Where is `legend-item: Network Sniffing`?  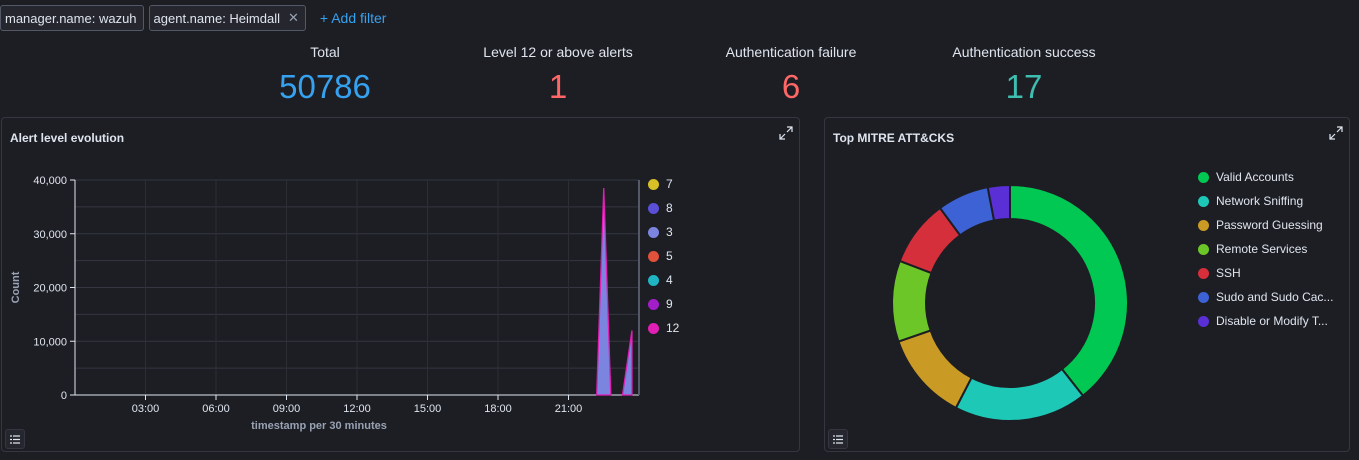
legend-item: Network Sniffing is located at coordinates (1270, 201).